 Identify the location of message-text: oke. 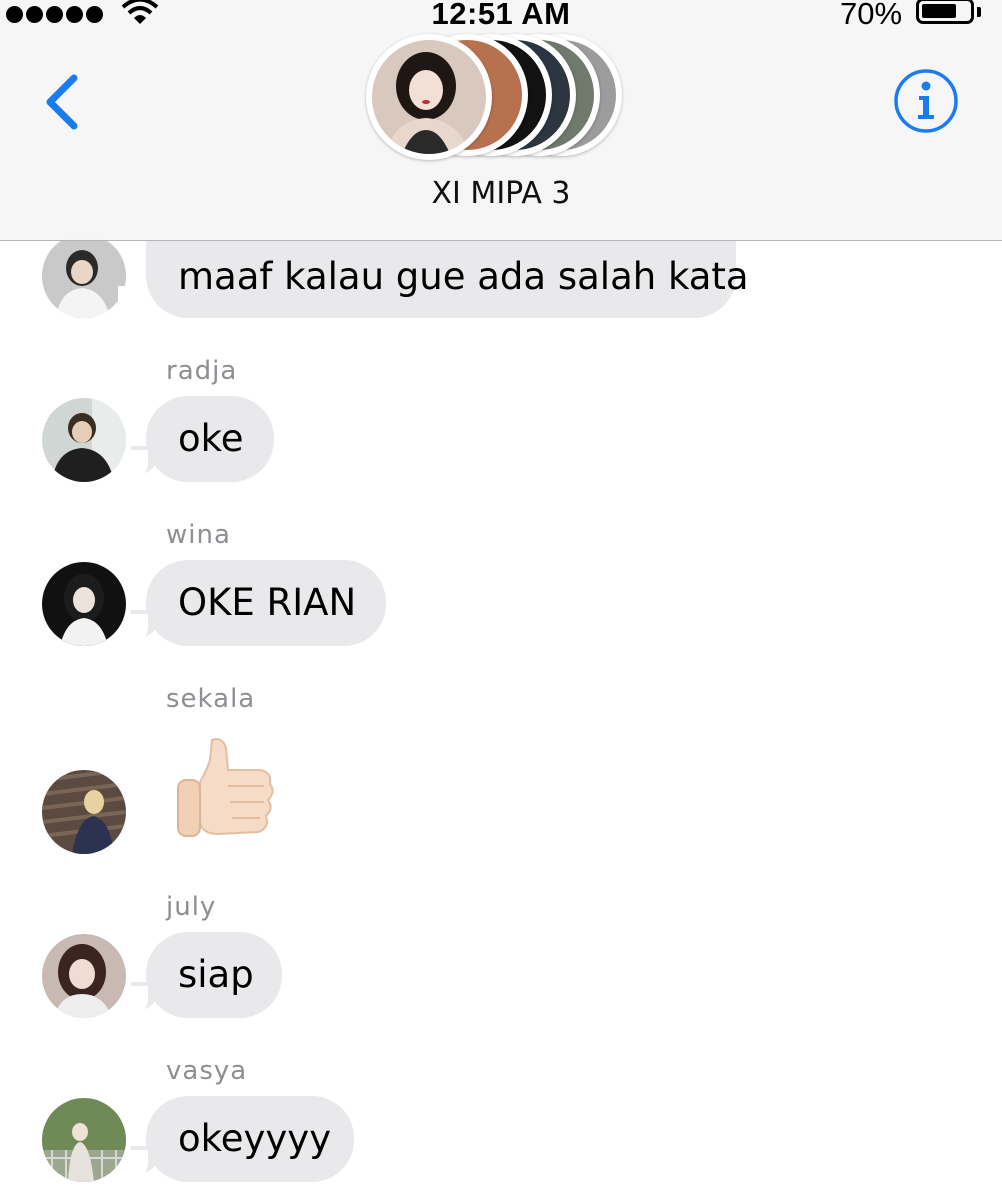
(211, 438).